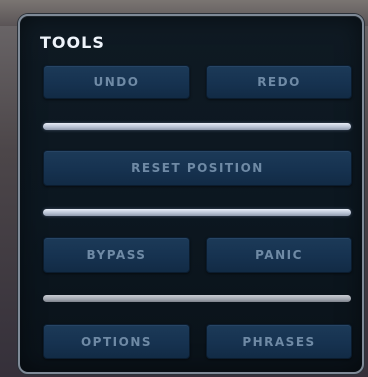 This screenshot has width=368, height=377. I want to click on undo-button: UNDO, so click(116, 82).